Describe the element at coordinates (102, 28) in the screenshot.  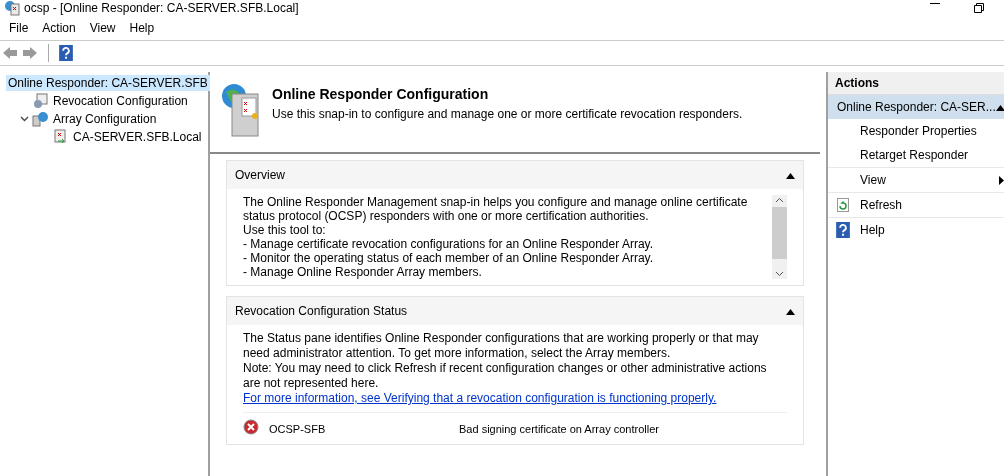
I see `menu-item: View` at that location.